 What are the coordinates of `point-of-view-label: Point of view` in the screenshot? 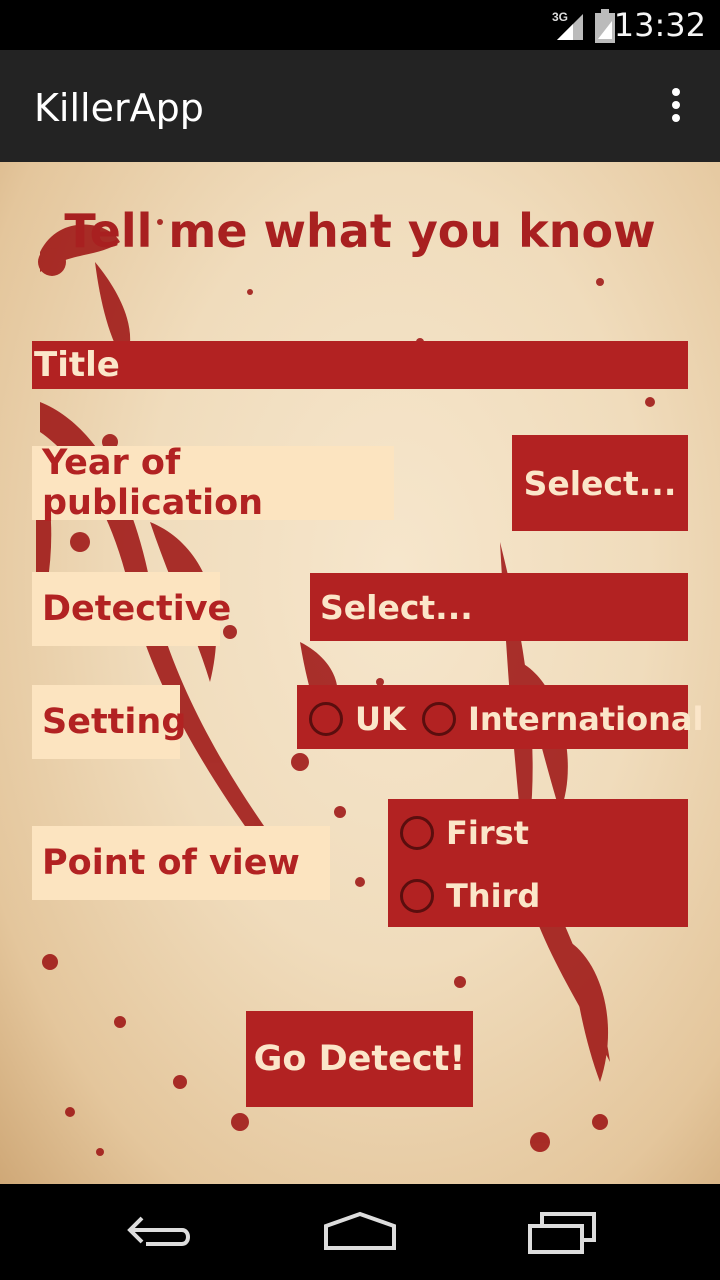 It's located at (181, 863).